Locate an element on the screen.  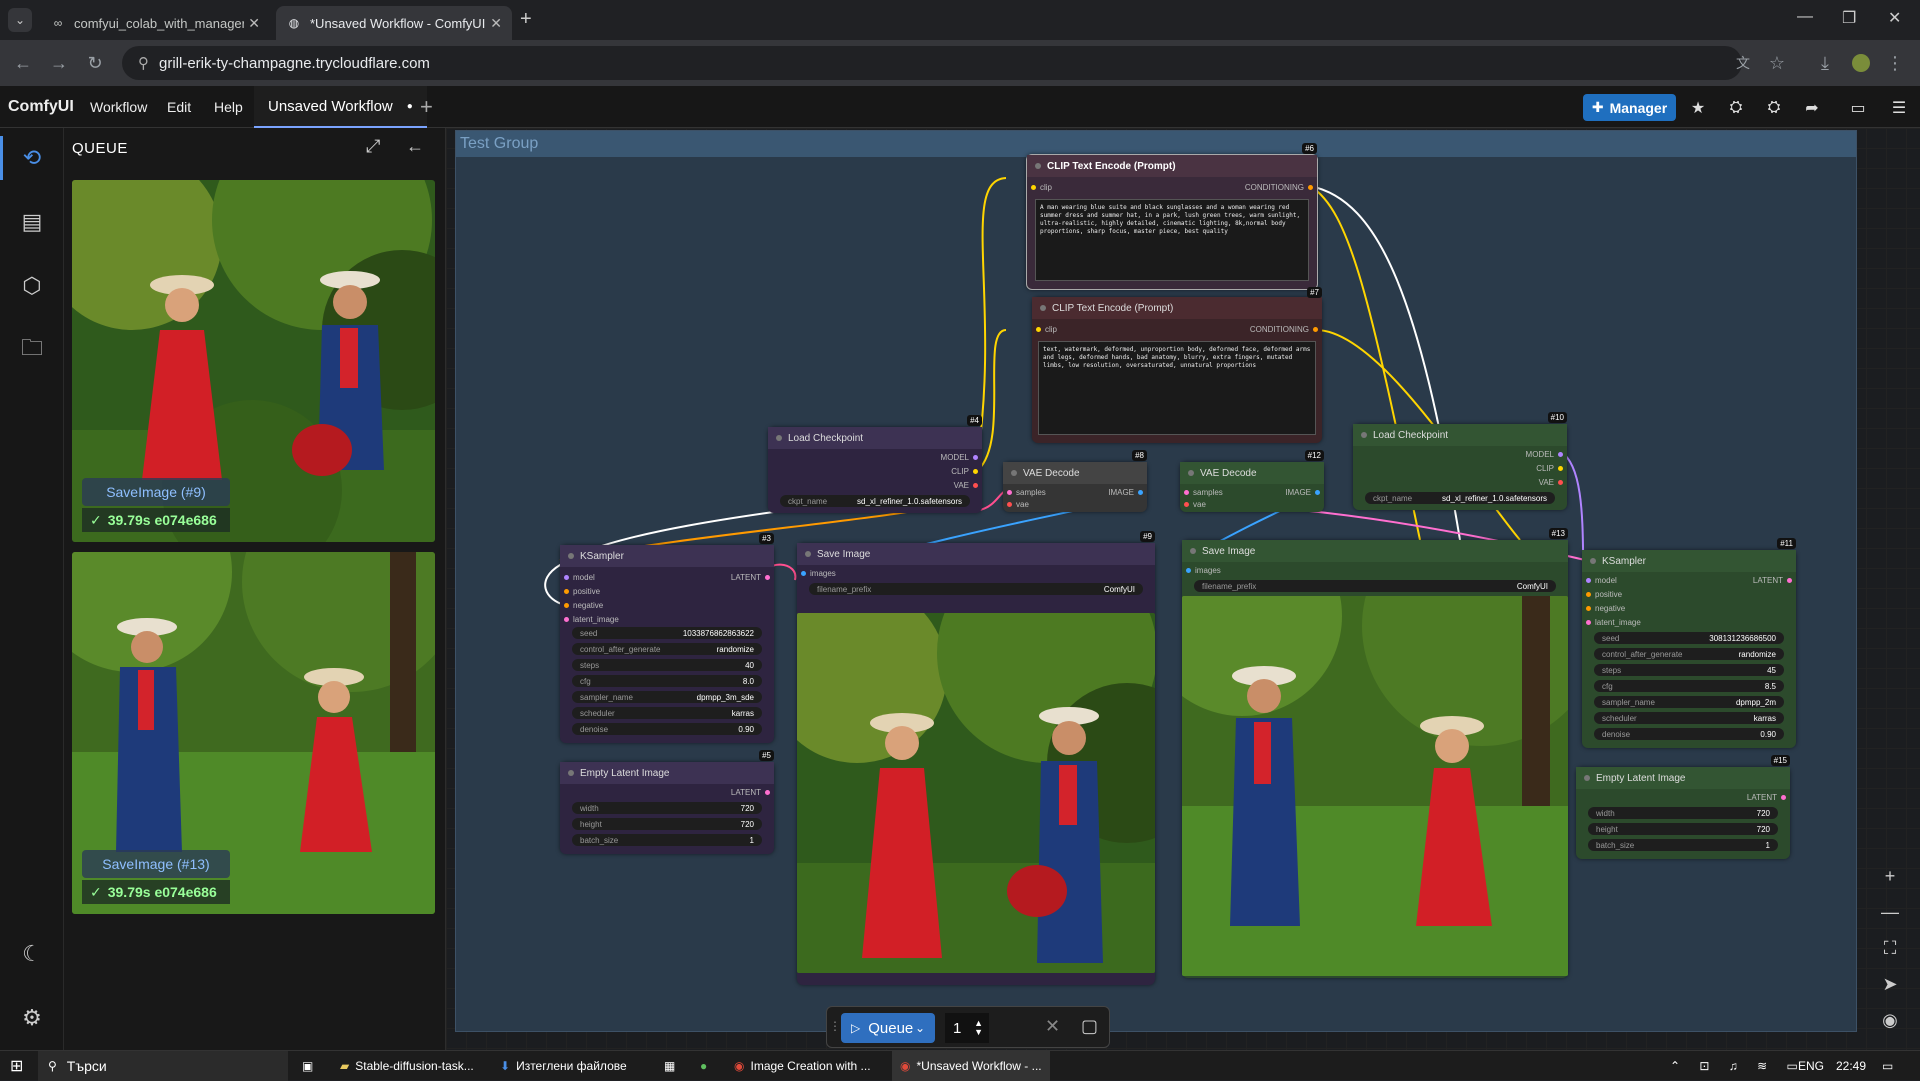
seed-widget: seed 1033876862863622 is located at coordinates (667, 633).